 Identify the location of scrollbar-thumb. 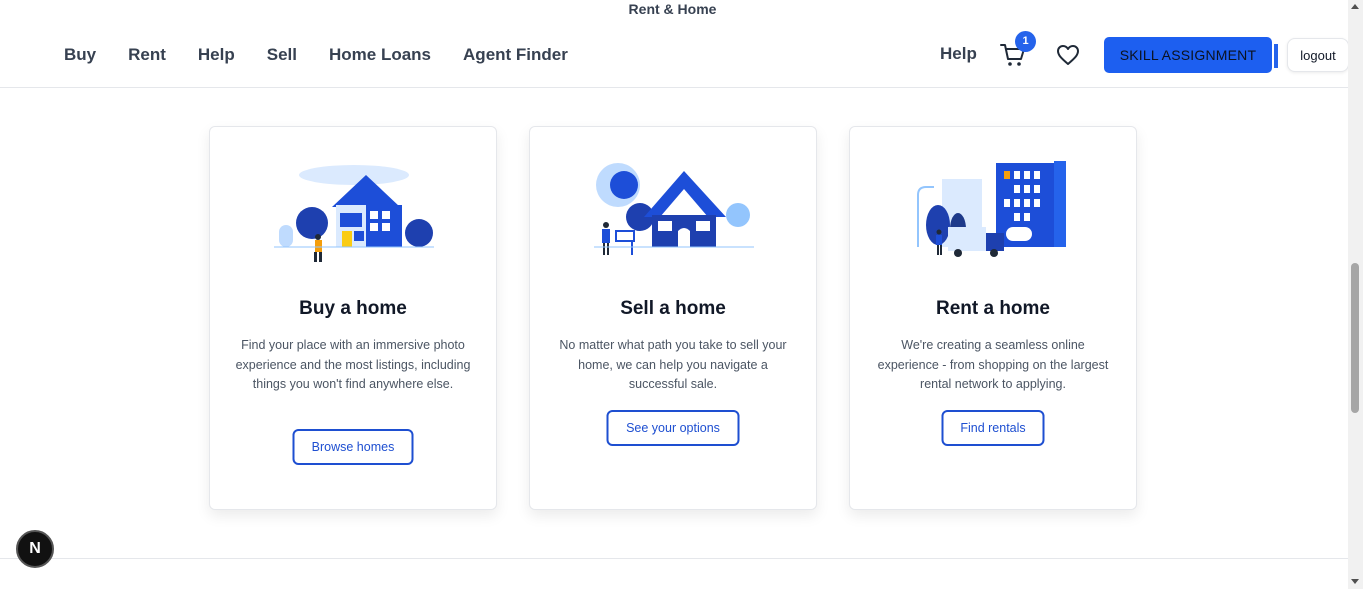
(1355, 338).